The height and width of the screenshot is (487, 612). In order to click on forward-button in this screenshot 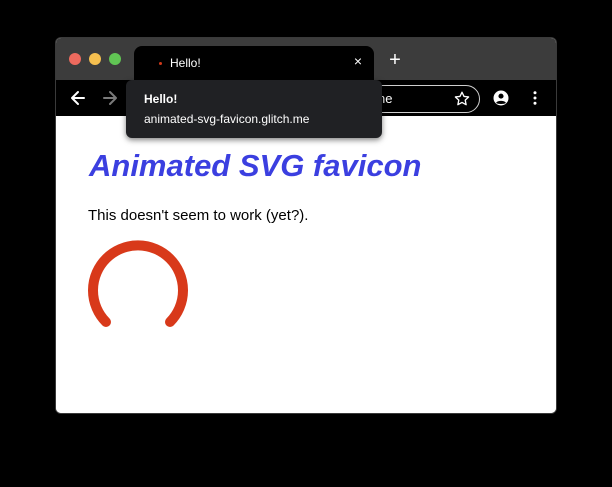, I will do `click(110, 98)`.